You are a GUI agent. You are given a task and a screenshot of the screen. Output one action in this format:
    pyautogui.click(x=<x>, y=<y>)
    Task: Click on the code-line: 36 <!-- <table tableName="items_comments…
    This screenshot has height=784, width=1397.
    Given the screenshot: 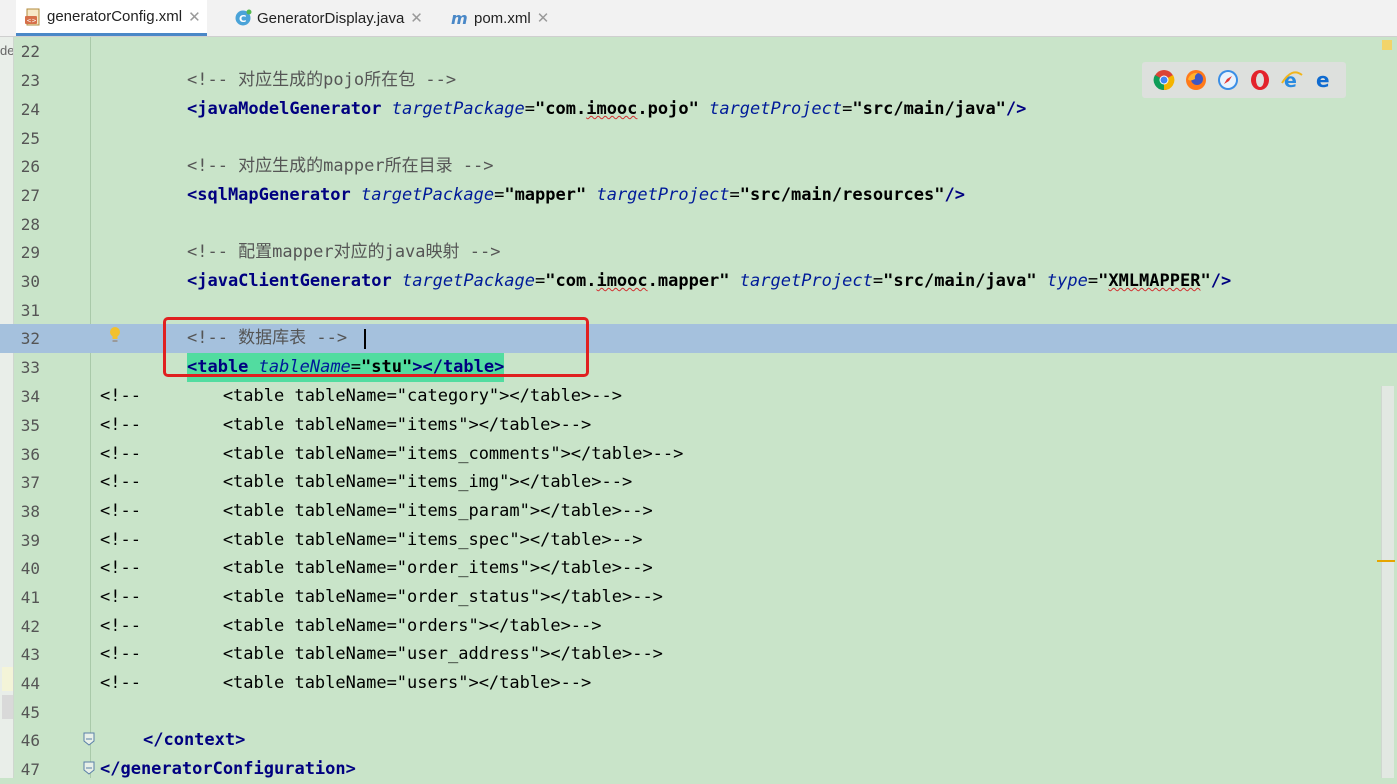 What is the action you would take?
    pyautogui.click(x=698, y=454)
    